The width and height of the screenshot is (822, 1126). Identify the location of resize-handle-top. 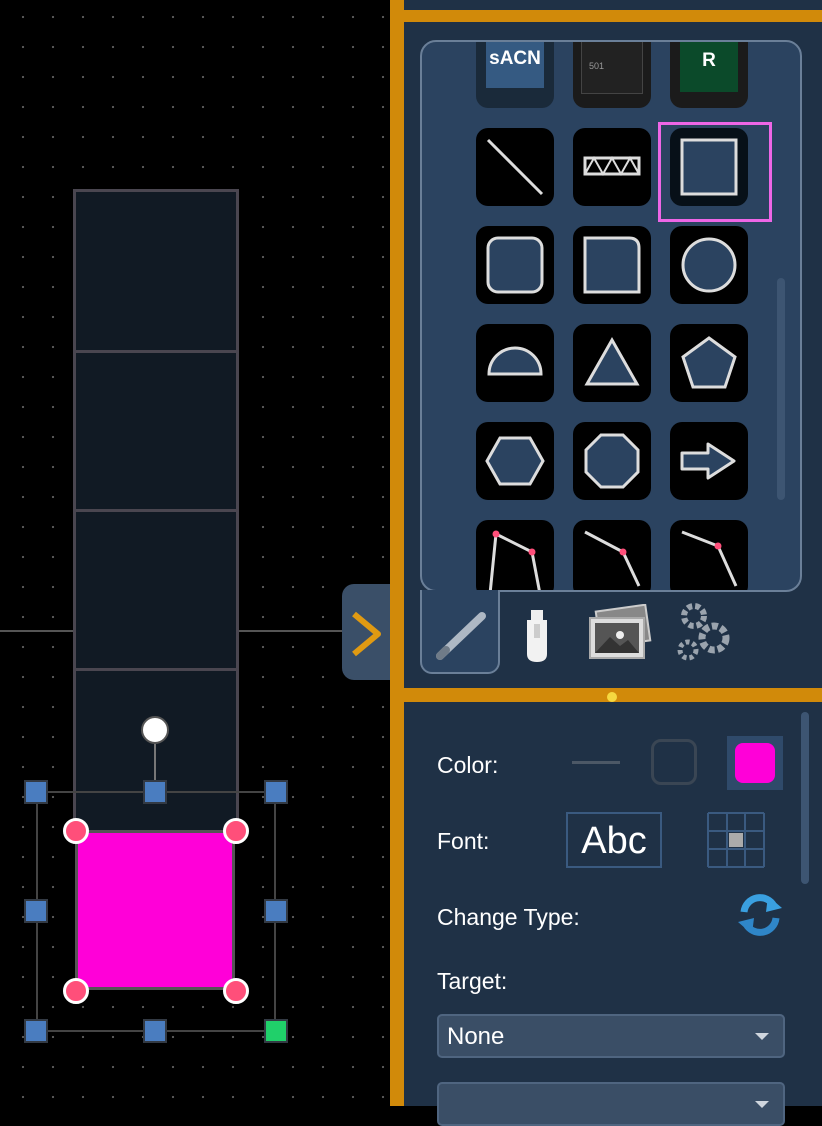
(155, 792).